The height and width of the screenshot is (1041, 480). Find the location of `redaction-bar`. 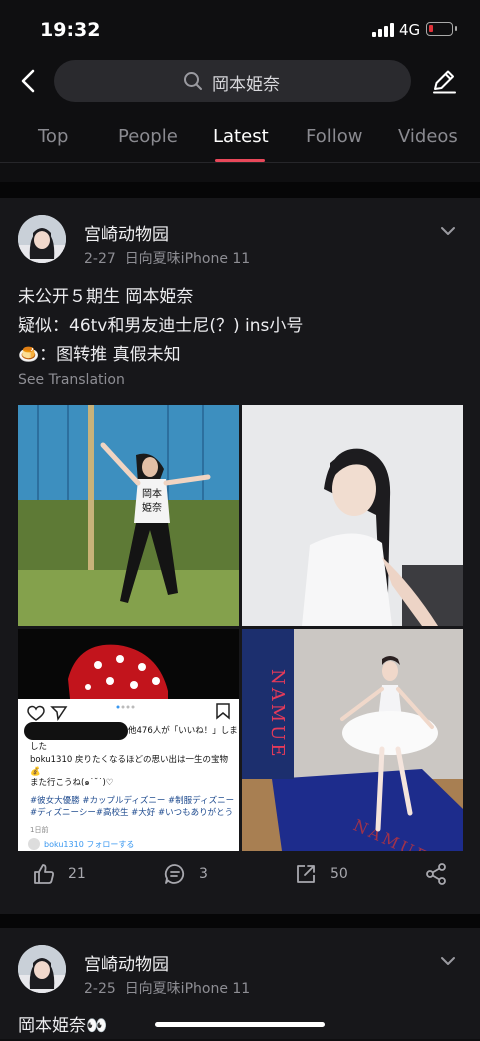

redaction-bar is located at coordinates (76, 731).